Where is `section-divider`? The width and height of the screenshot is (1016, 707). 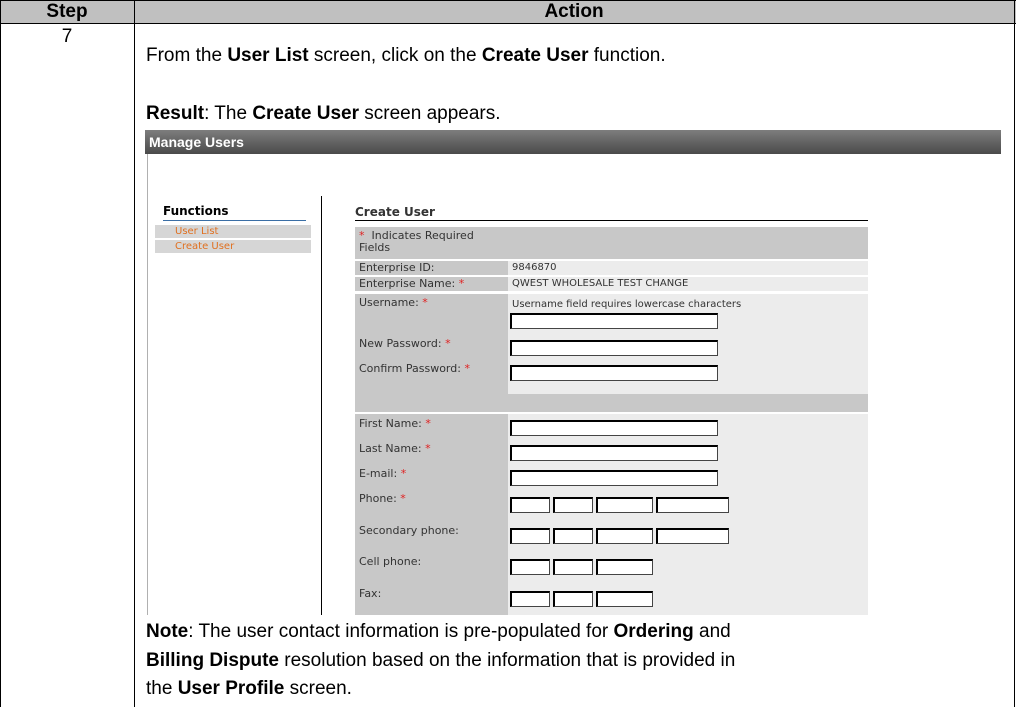
section-divider is located at coordinates (611, 403).